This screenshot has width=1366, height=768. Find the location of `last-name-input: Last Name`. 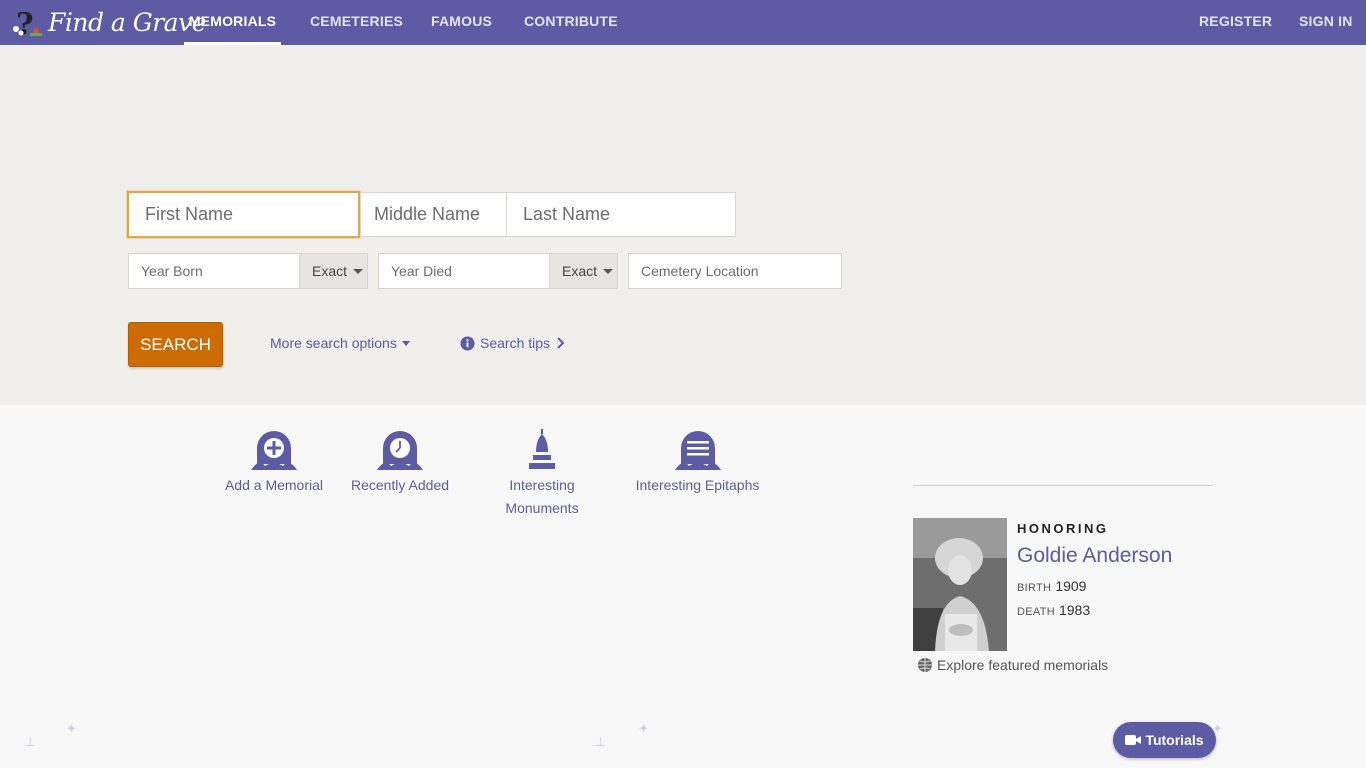

last-name-input: Last Name is located at coordinates (621, 214).